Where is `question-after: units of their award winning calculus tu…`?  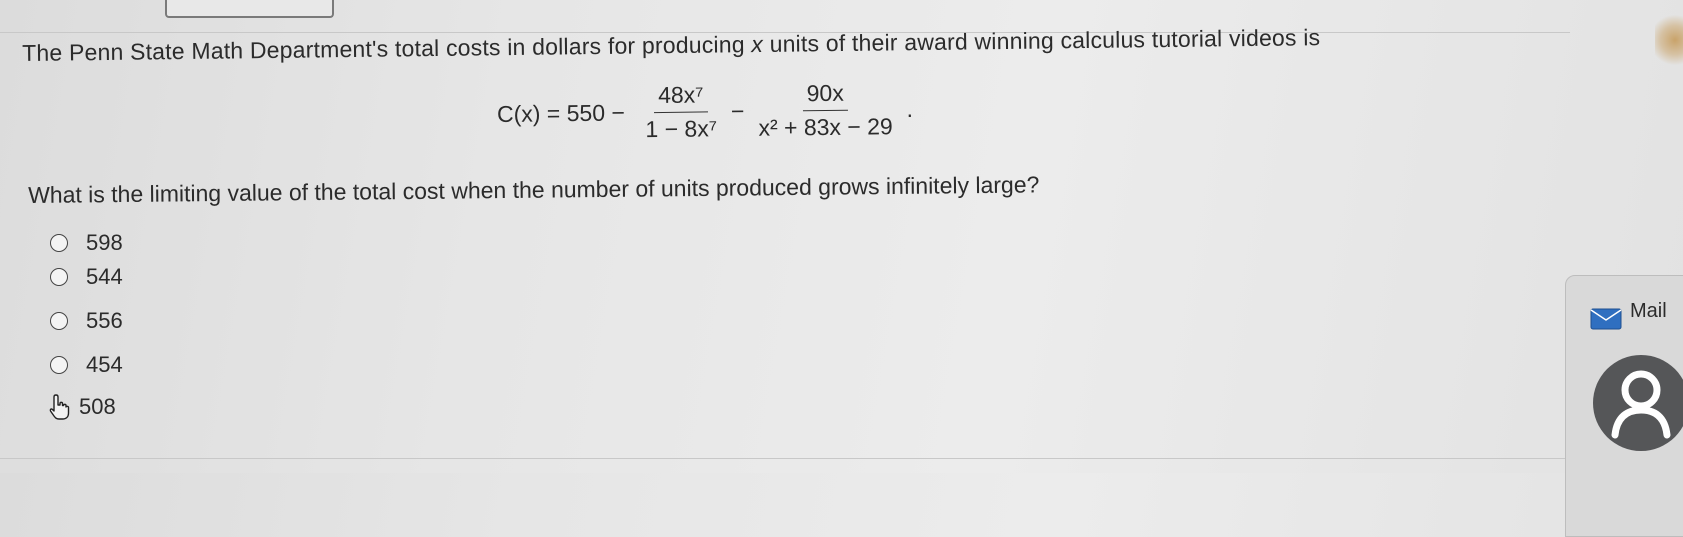 question-after: units of their award winning calculus tu… is located at coordinates (1041, 40).